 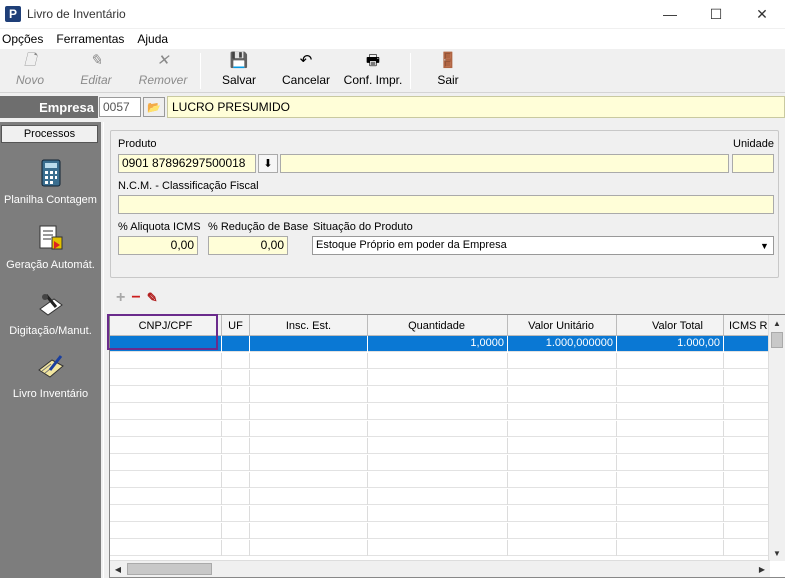 I want to click on produto-descricao-field, so click(x=504, y=163).